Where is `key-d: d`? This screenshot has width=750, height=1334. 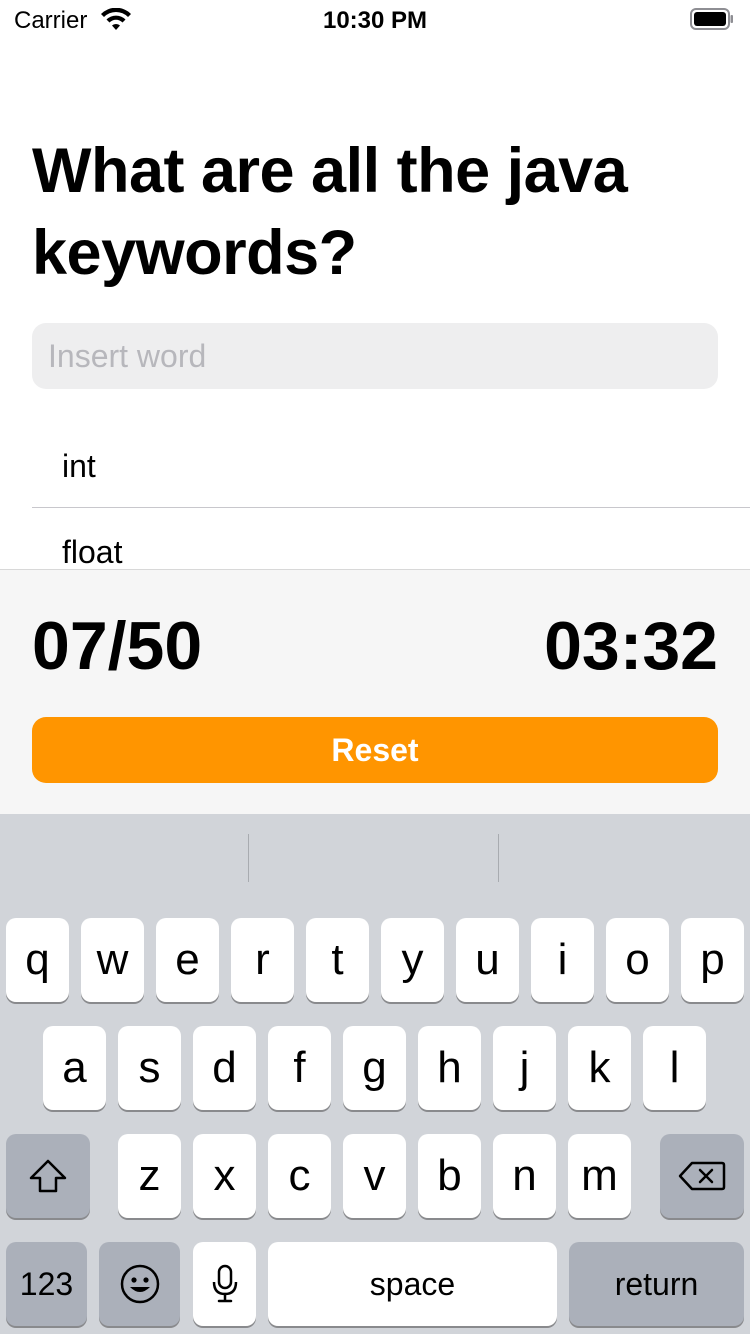 key-d: d is located at coordinates (224, 1068).